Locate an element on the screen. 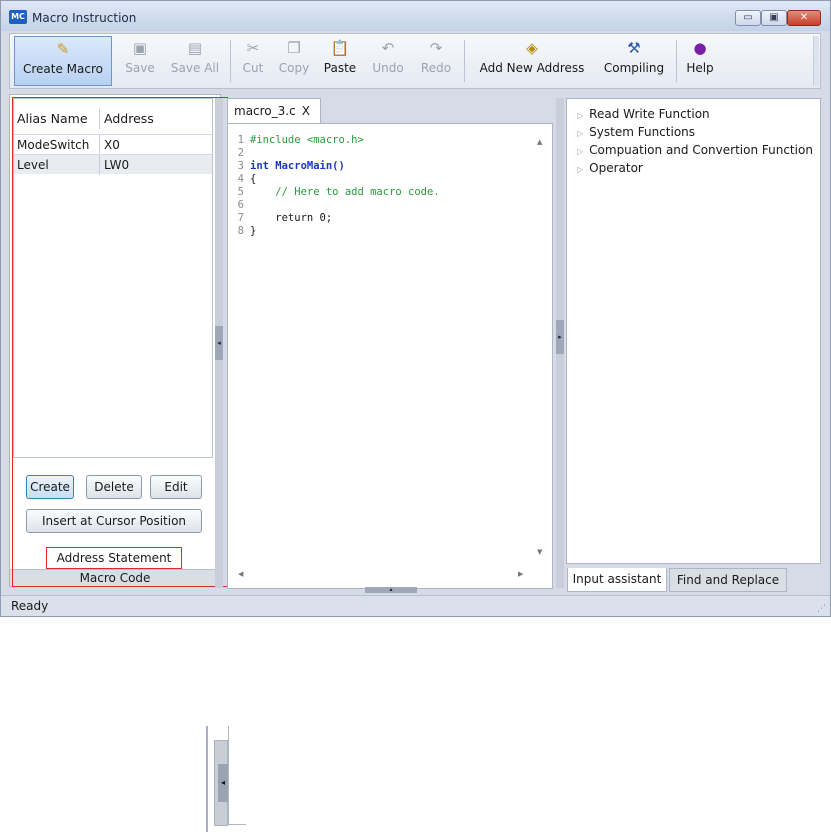  save-all-button: ▤ Save All is located at coordinates (195, 61).